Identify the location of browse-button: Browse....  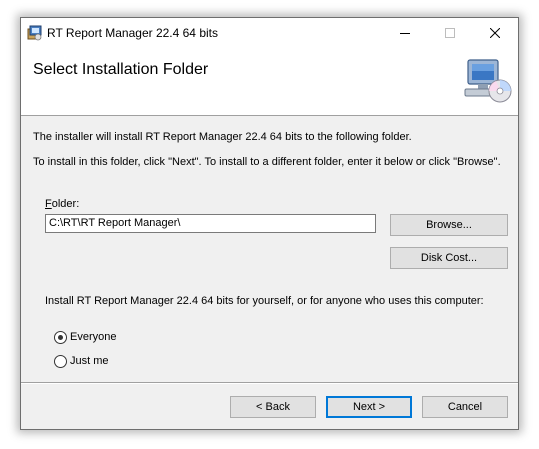
(449, 225).